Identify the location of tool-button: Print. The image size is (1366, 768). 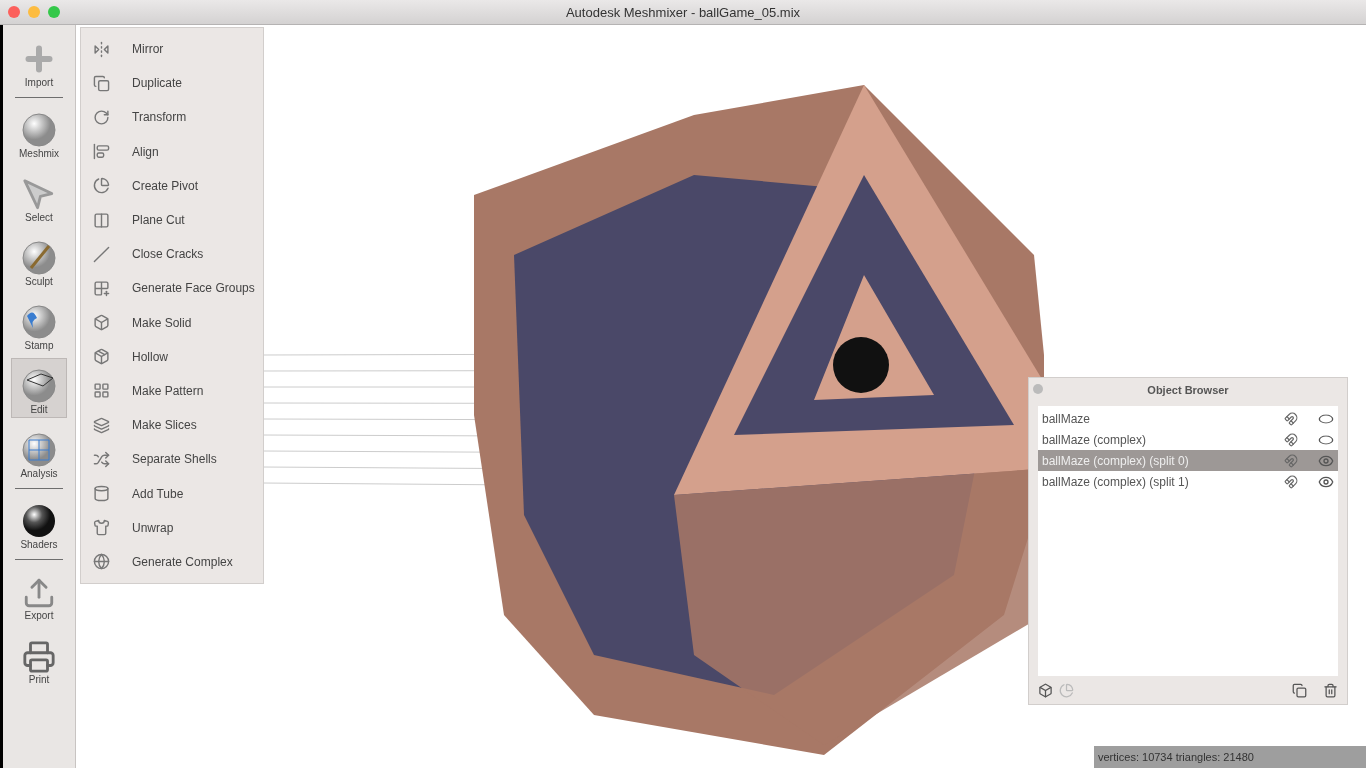
(39, 658).